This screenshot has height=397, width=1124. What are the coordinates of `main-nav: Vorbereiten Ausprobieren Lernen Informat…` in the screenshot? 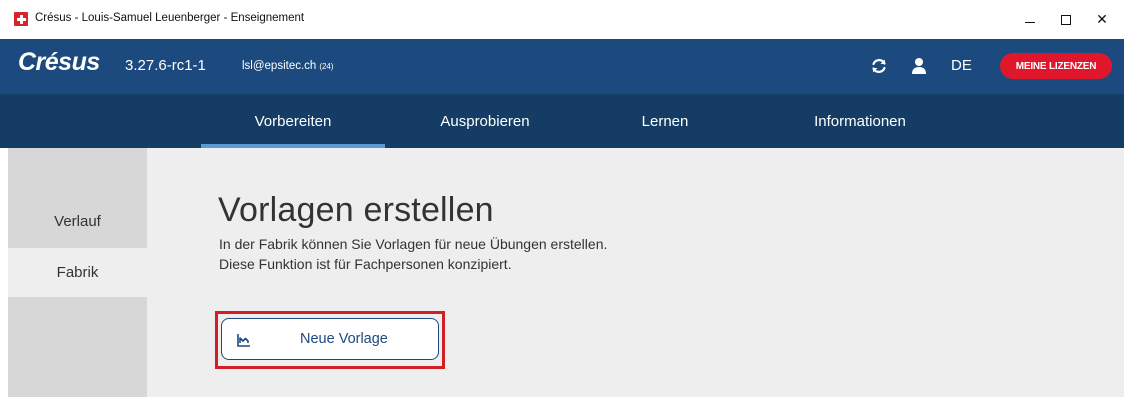 It's located at (562, 121).